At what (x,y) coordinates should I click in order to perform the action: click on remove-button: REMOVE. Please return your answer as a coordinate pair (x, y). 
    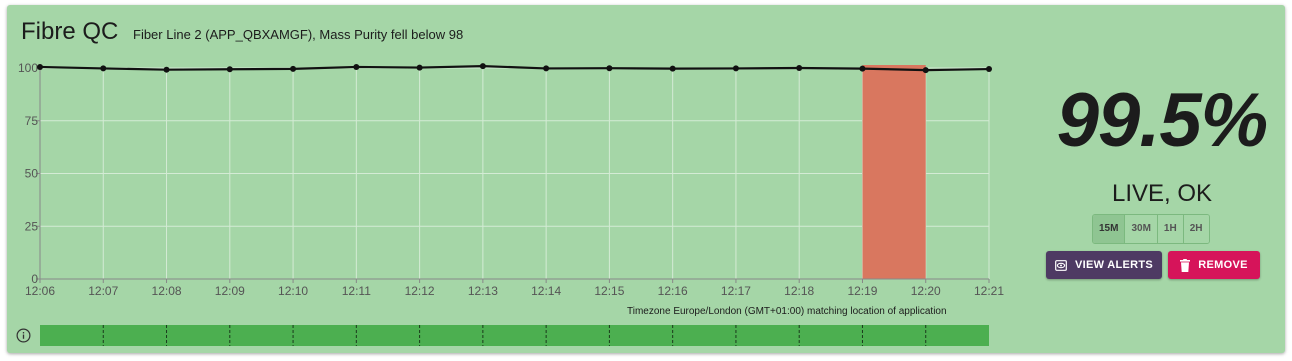
    Looking at the image, I should click on (1214, 265).